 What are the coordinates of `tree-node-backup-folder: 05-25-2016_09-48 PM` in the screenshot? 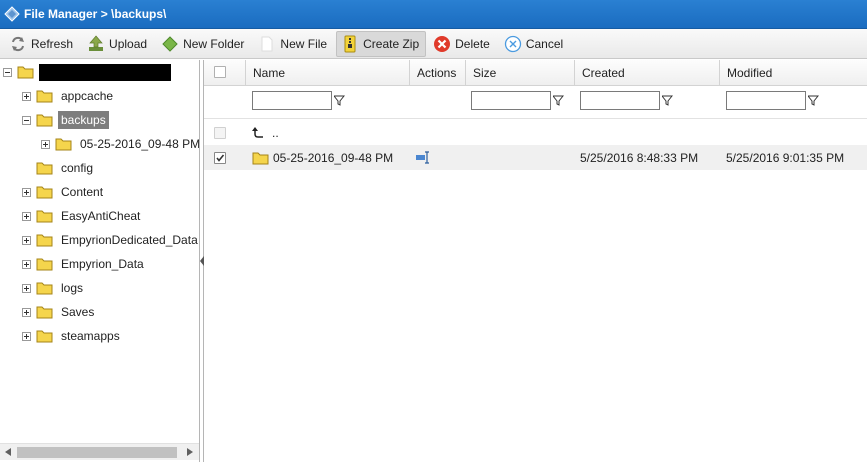 It's located at (120, 144).